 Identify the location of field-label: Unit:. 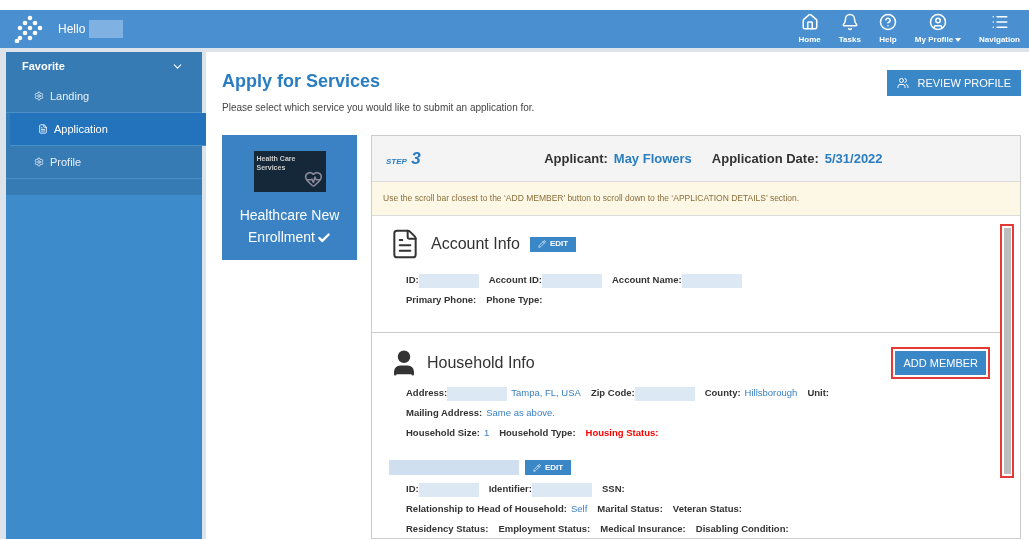
(818, 393).